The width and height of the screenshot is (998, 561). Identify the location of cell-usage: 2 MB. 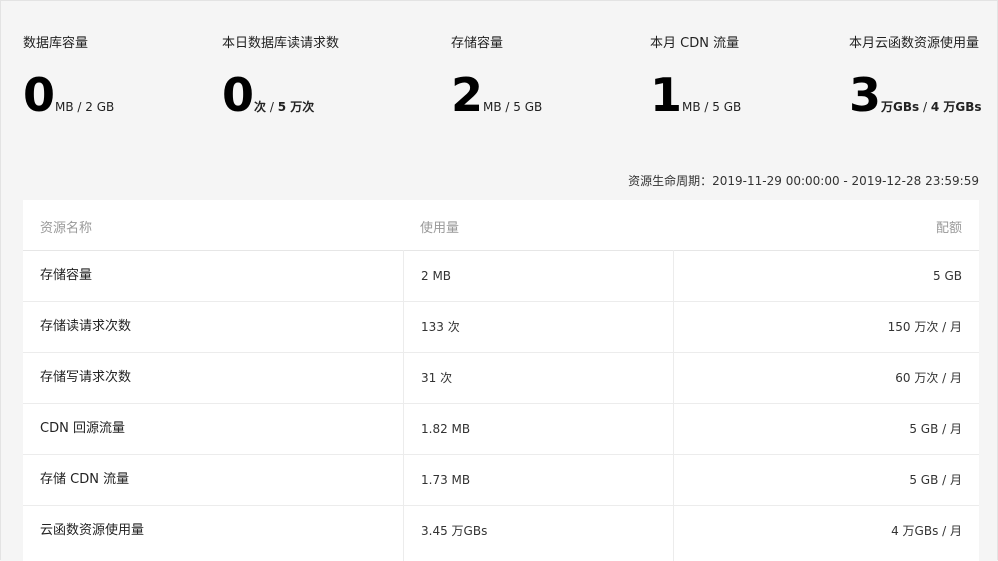
(436, 276).